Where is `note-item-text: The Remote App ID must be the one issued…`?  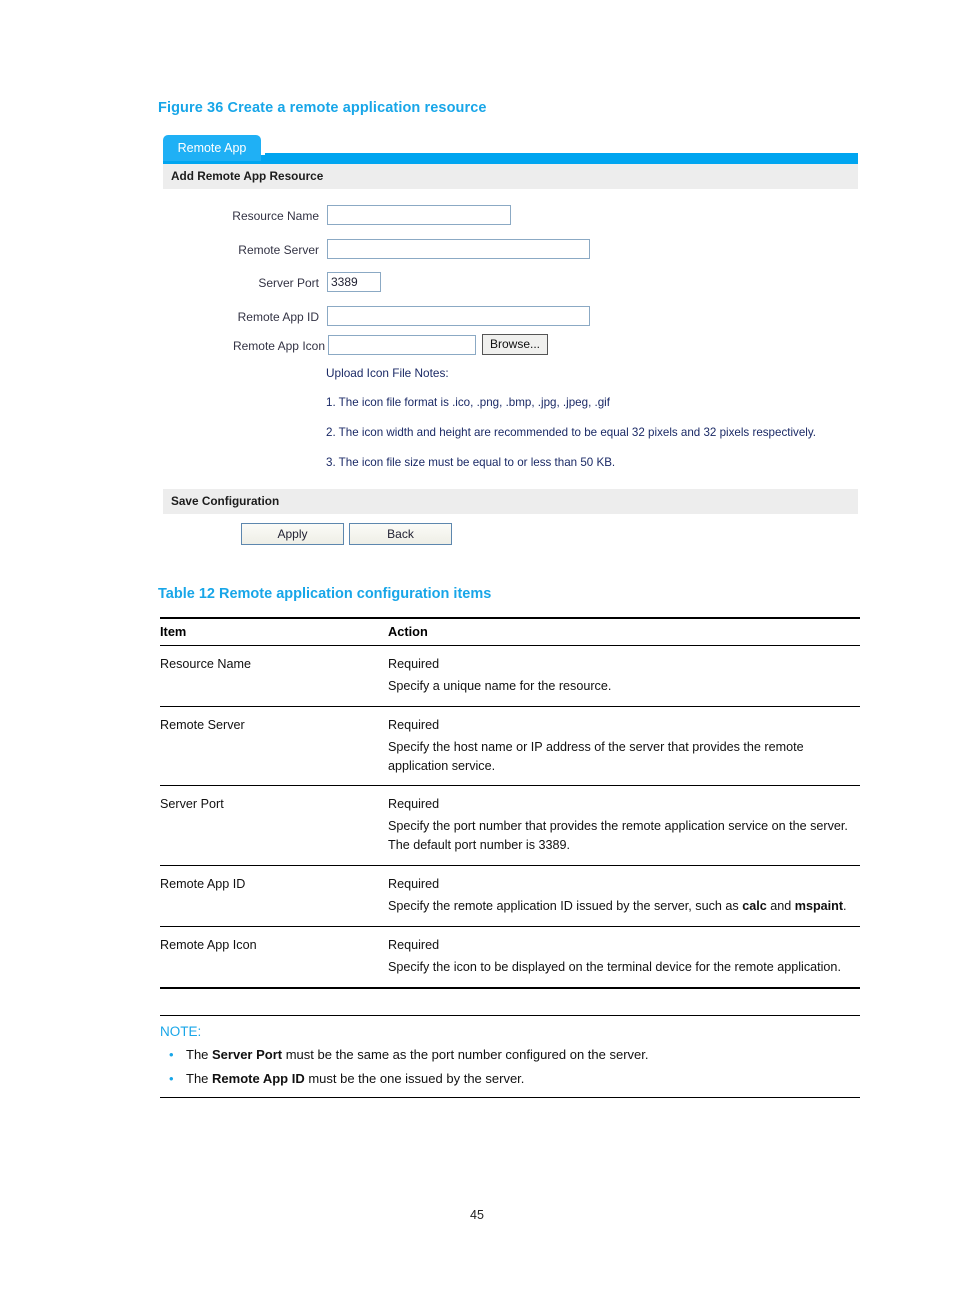
note-item-text: The Remote App ID must be the one issued… is located at coordinates (355, 1079).